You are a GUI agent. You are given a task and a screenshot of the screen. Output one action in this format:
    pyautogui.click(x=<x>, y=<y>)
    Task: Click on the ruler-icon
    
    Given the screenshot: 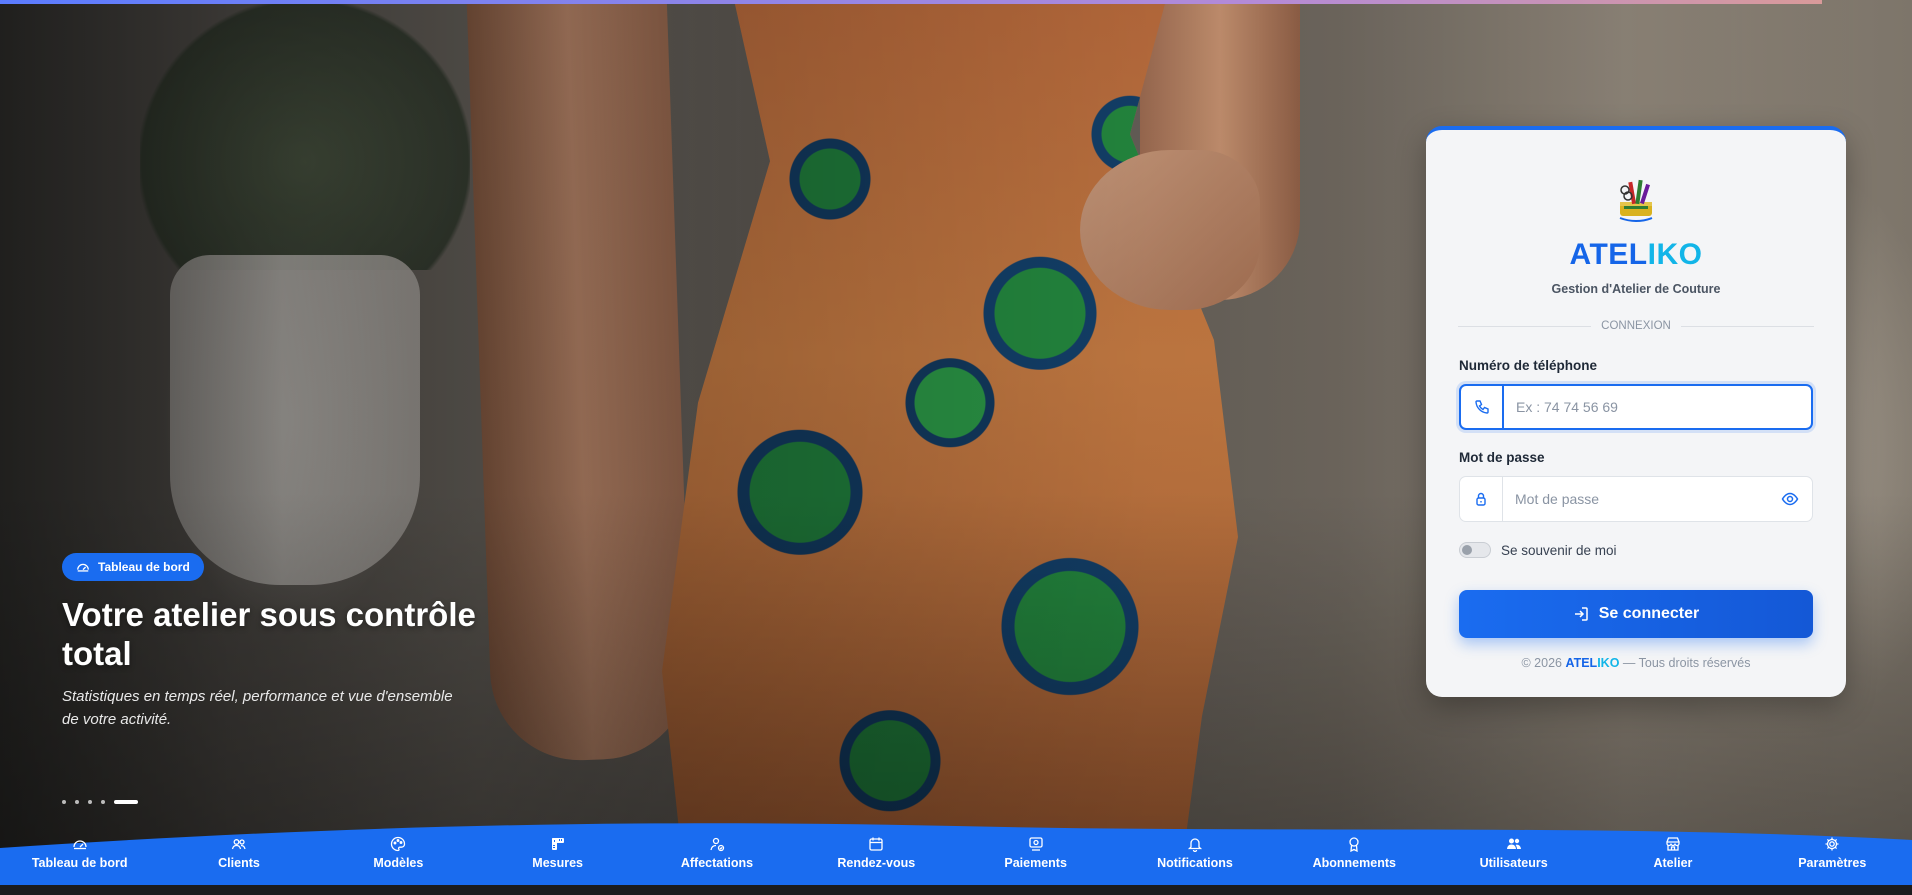 What is the action you would take?
    pyautogui.click(x=557, y=844)
    